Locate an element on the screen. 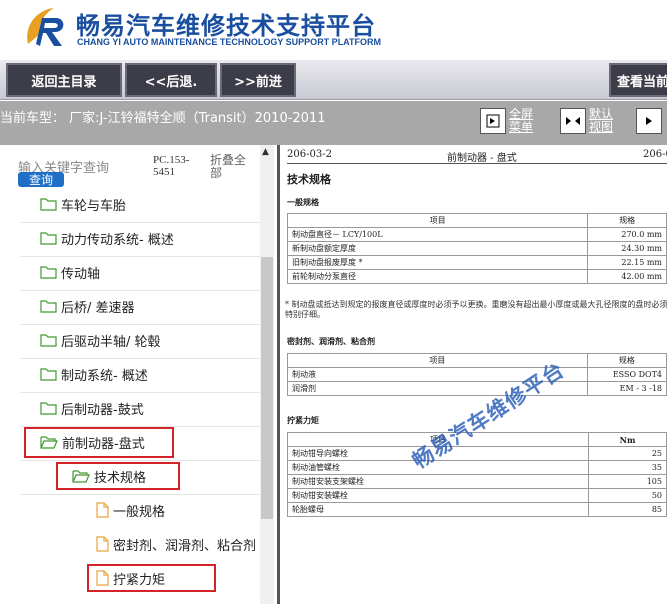  row-value: 25 is located at coordinates (627, 453).